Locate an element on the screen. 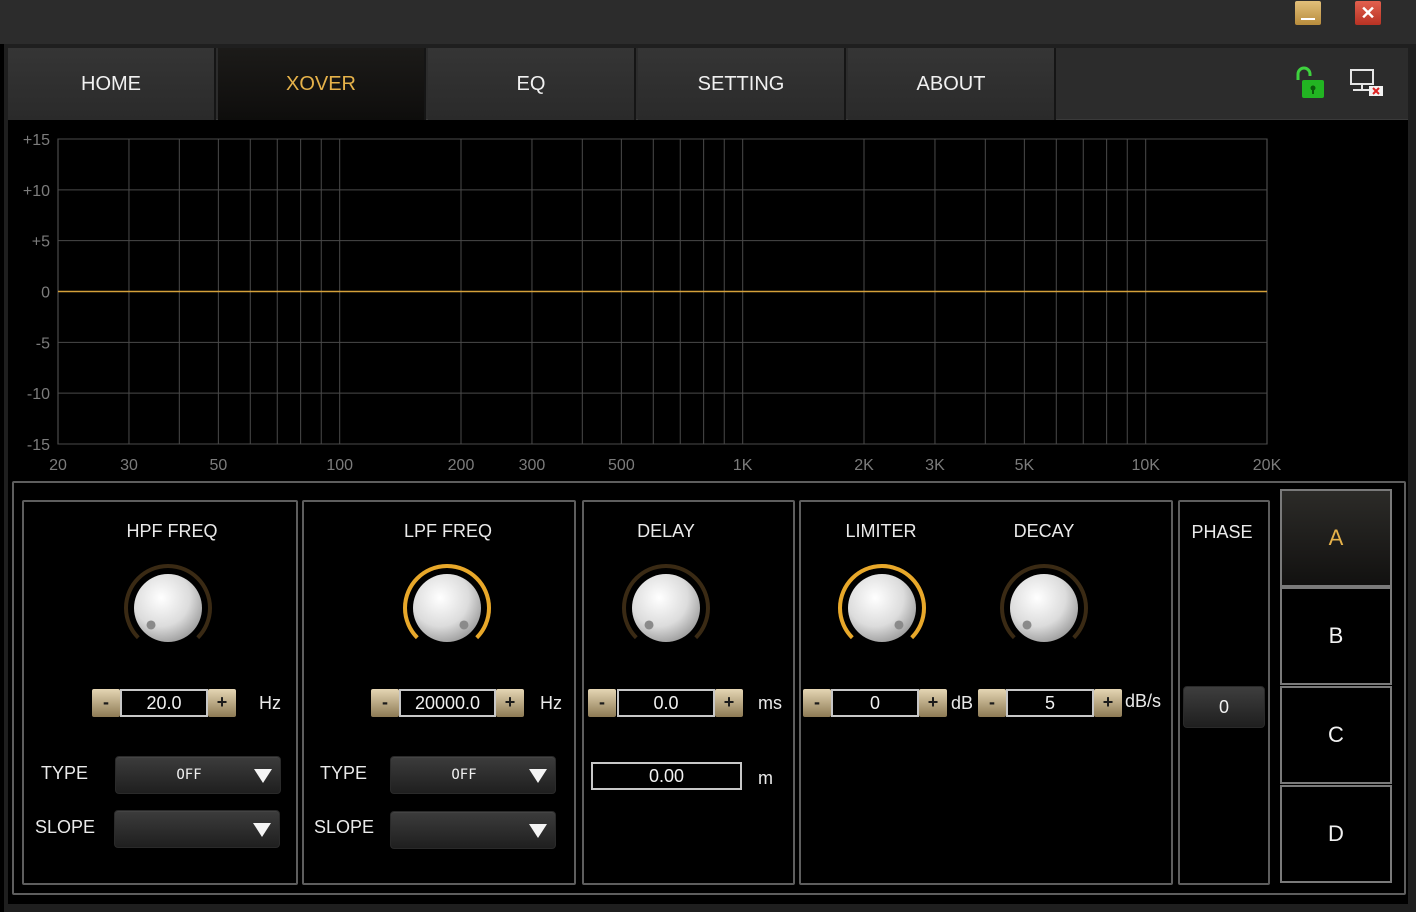  delay-knob is located at coordinates (666, 608).